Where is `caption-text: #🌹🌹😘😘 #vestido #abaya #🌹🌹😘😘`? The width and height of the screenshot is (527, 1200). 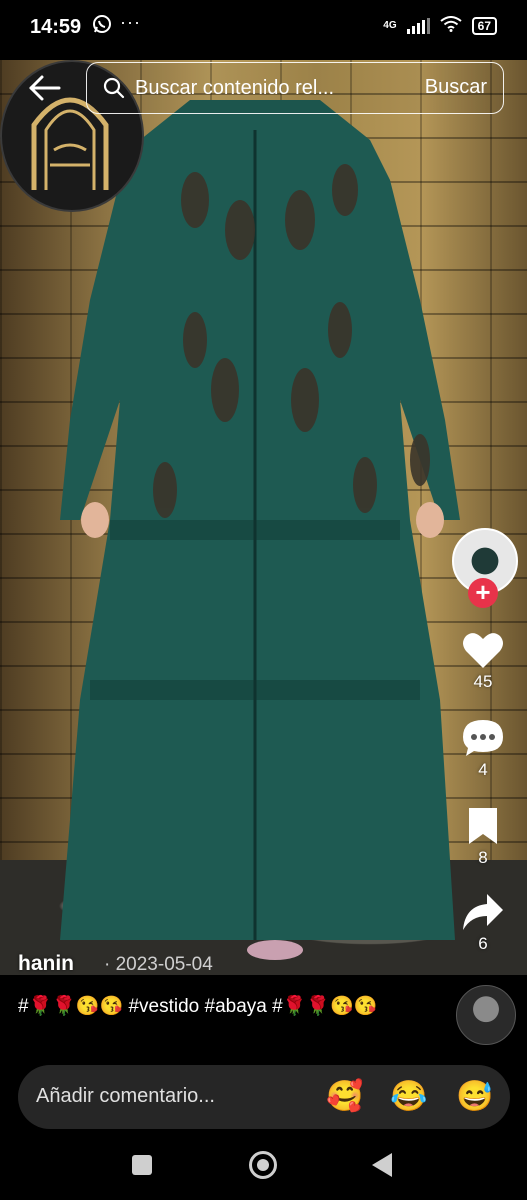
caption-text: #🌹🌹😘😘 #vestido #abaya #🌹🌹😘😘 is located at coordinates (198, 1006).